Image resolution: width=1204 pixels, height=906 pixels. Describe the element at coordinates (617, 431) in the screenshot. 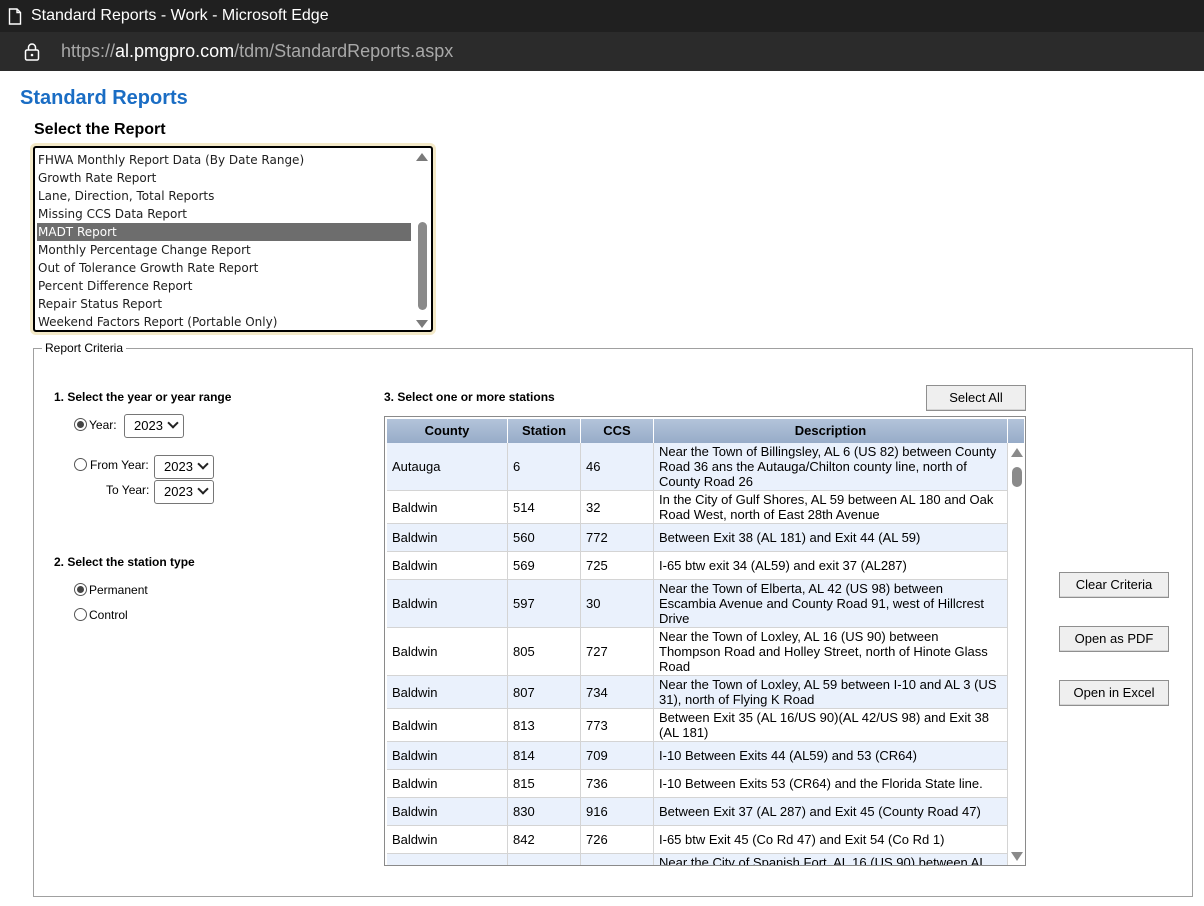

I see `column-header-ccs: CCS` at that location.